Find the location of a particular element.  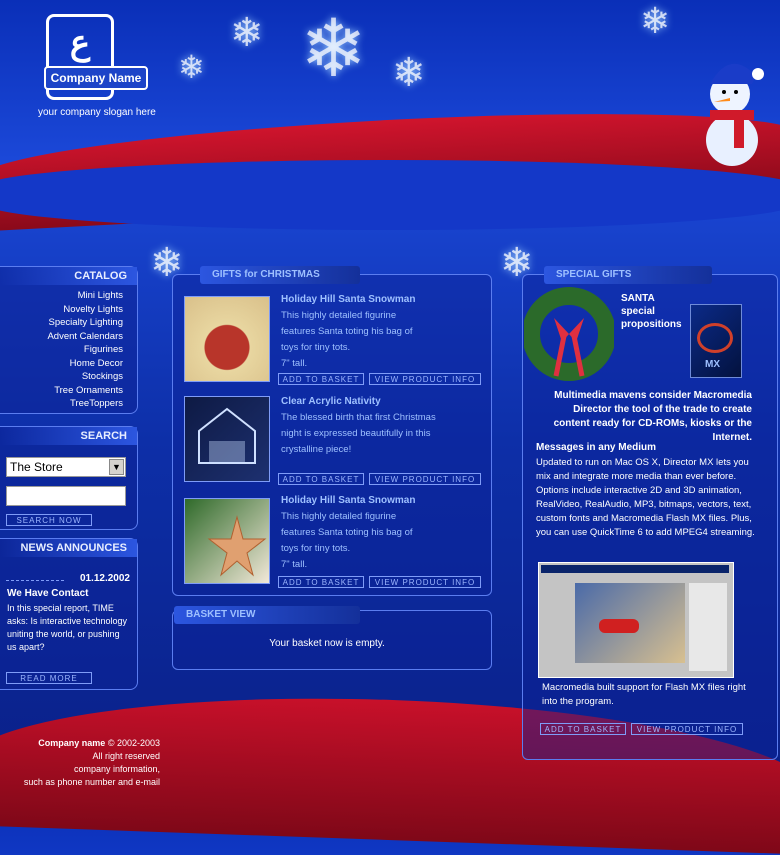

director-mx-box: MX is located at coordinates (716, 341).